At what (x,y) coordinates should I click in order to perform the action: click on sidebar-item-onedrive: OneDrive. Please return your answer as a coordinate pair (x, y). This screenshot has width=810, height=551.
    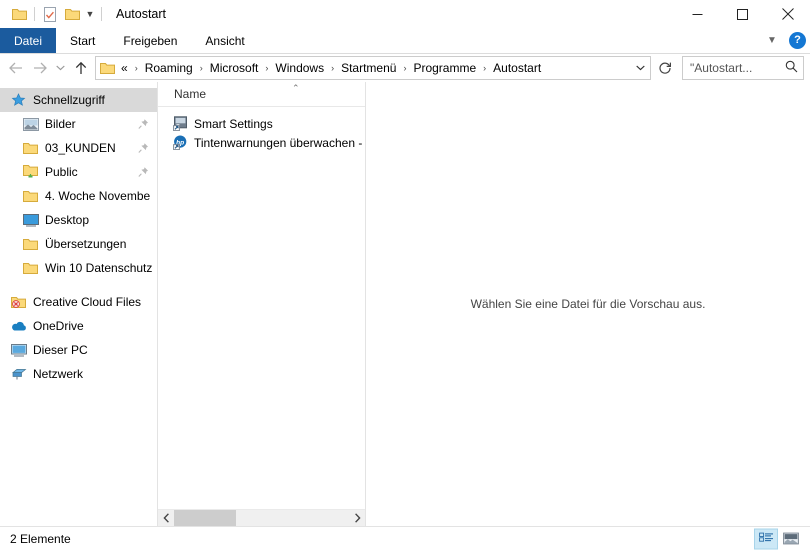
    Looking at the image, I should click on (78, 326).